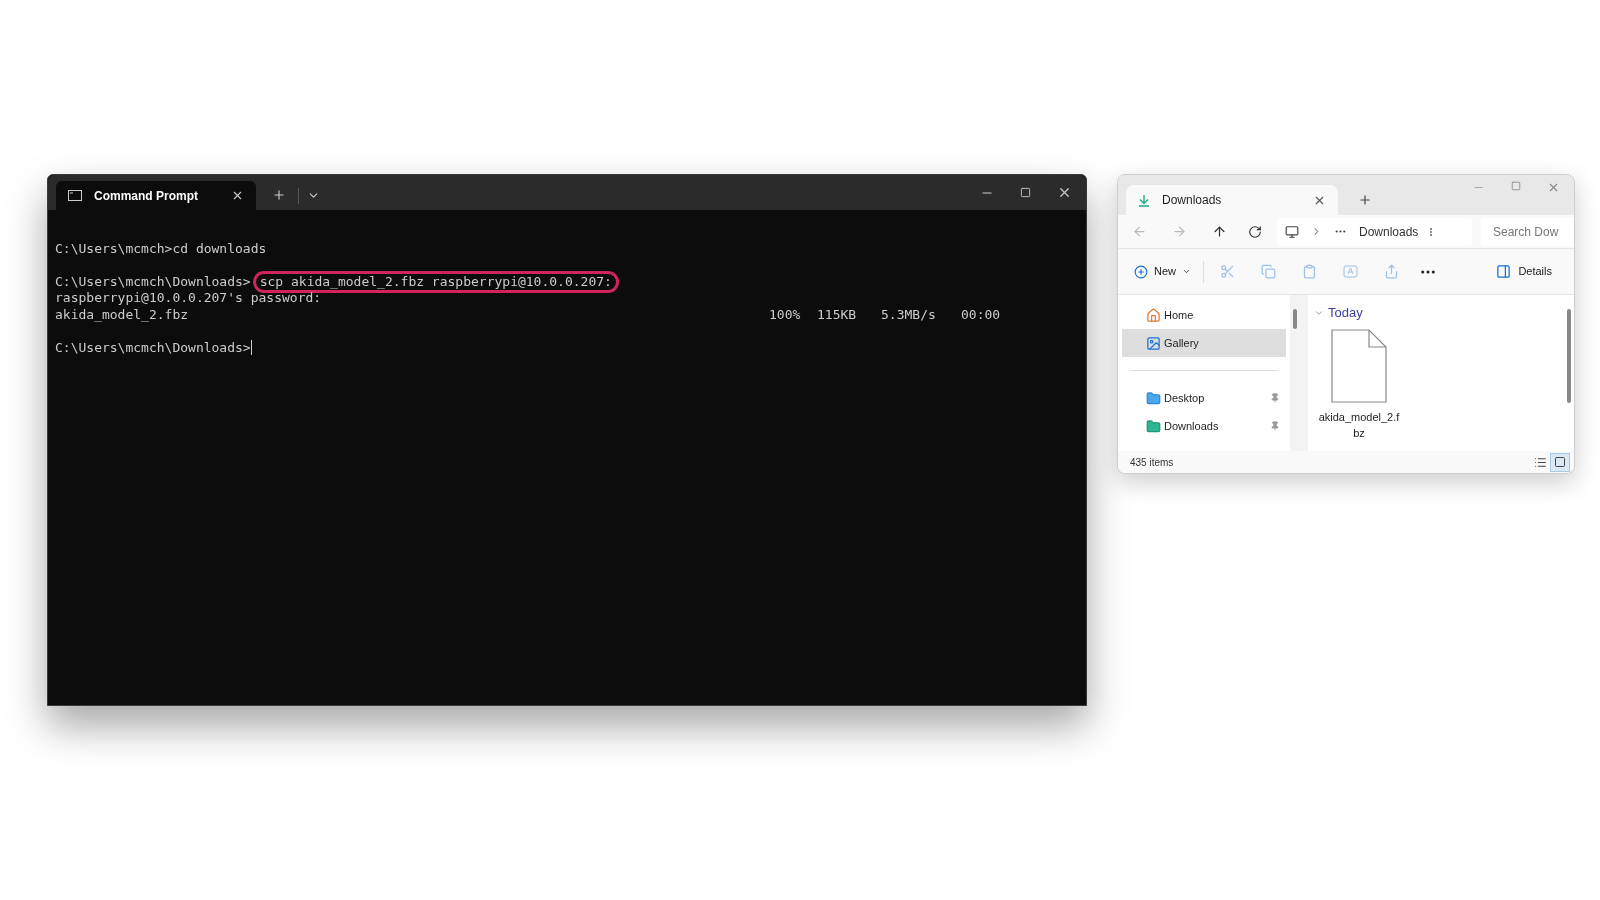 The height and width of the screenshot is (900, 1600). What do you see at coordinates (909, 314) in the screenshot?
I see `speed-text: 5.3MB/s` at bounding box center [909, 314].